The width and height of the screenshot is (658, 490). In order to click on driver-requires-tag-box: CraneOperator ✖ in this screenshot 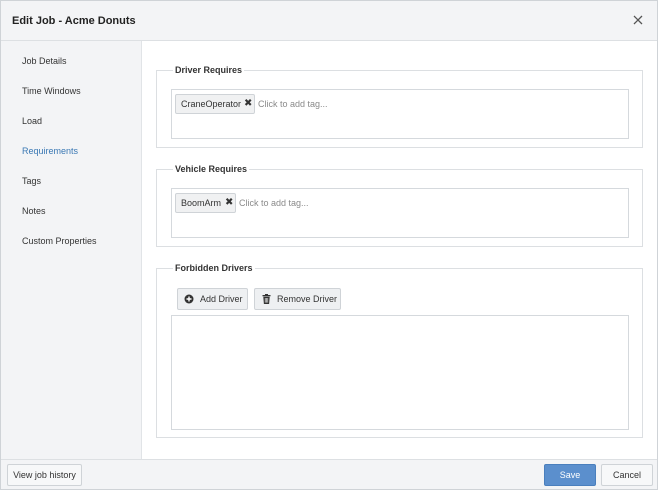, I will do `click(400, 114)`.